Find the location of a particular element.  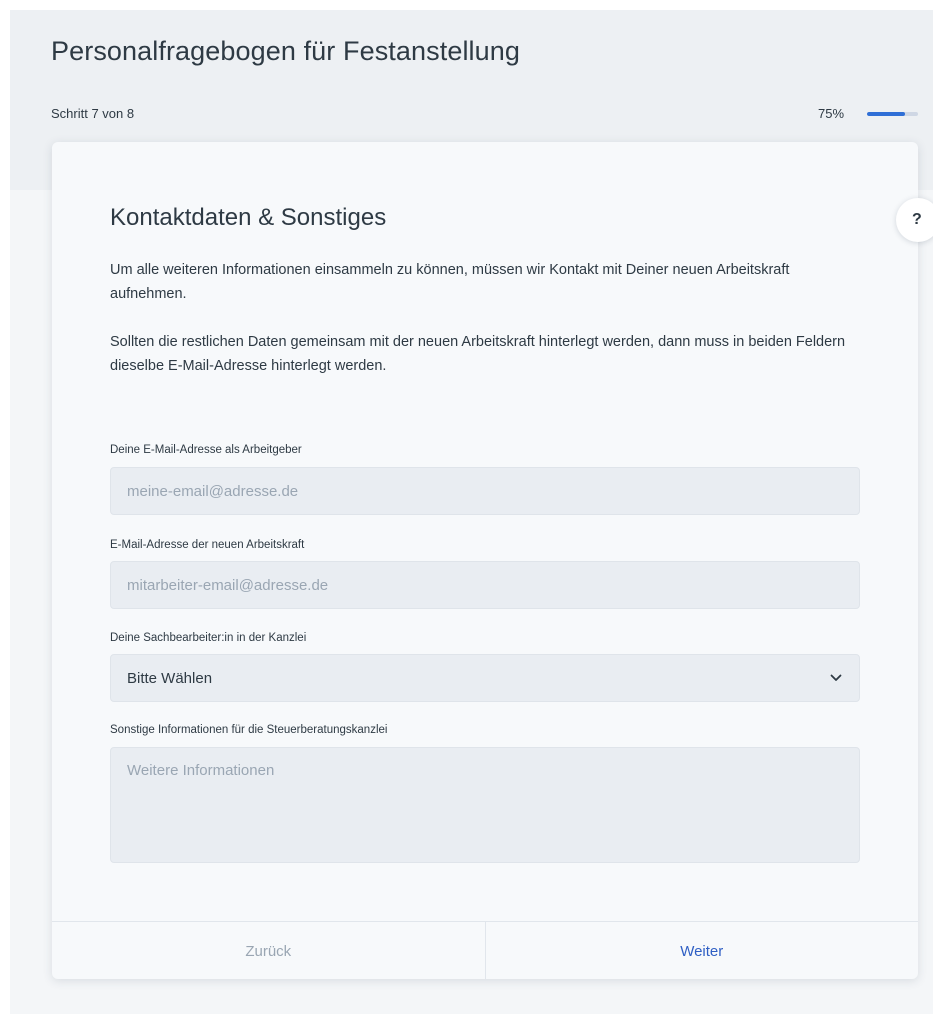

section-title: Kontaktdaten & Sonstiges is located at coordinates (248, 217).